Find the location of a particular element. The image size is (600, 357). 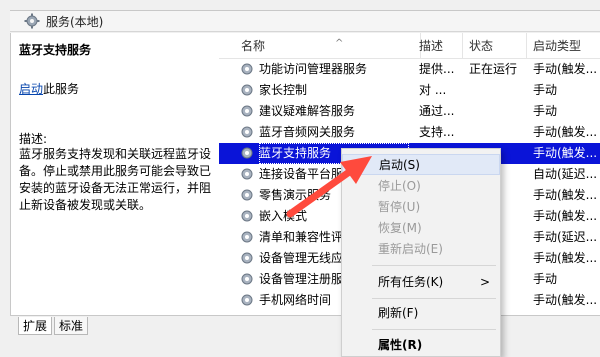

start-suffix: 此服务 is located at coordinates (61, 89).